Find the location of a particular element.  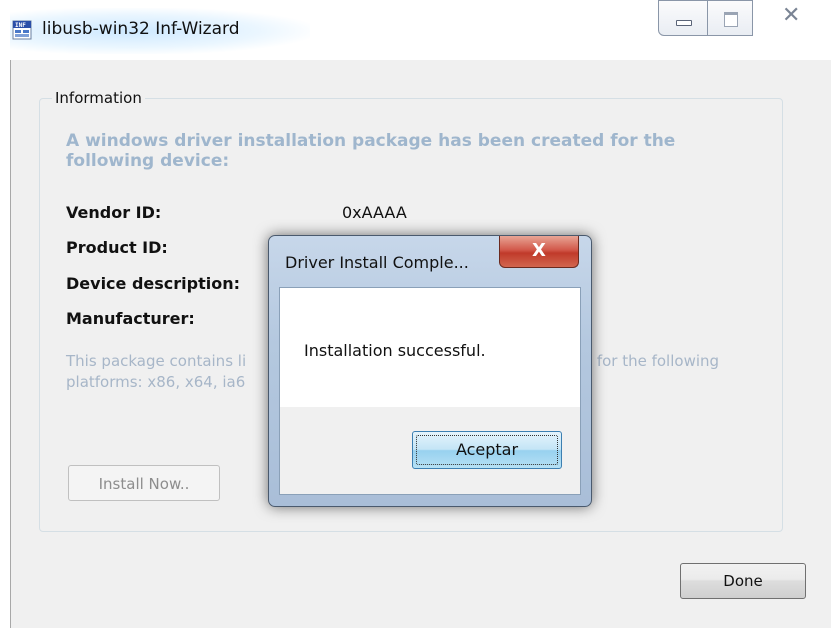

focus-rectangle is located at coordinates (487, 450).